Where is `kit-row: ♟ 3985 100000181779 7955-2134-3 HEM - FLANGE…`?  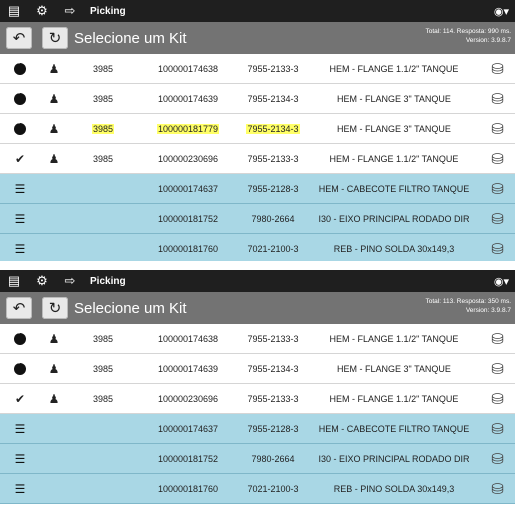 kit-row: ♟ 3985 100000181779 7955-2134-3 HEM - FLANGE… is located at coordinates (257, 129).